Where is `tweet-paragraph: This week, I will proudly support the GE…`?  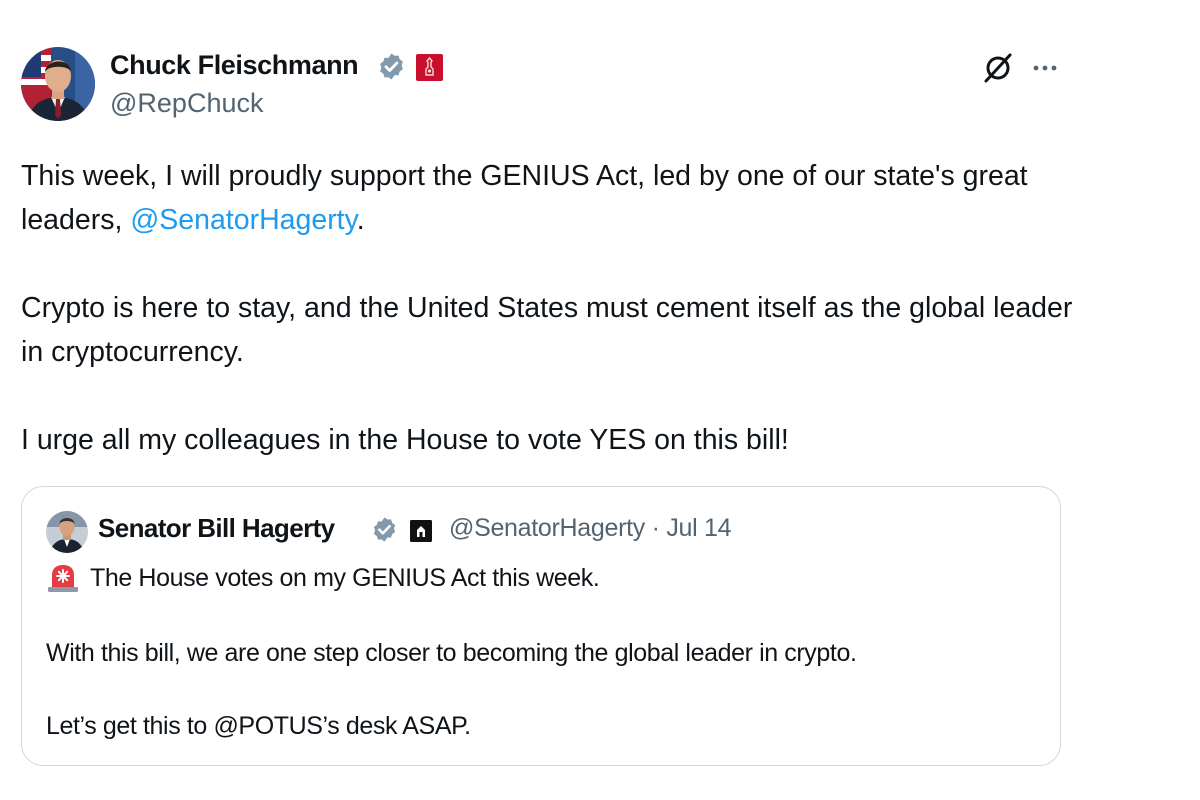 tweet-paragraph: This week, I will proudly support the GE… is located at coordinates (551, 198).